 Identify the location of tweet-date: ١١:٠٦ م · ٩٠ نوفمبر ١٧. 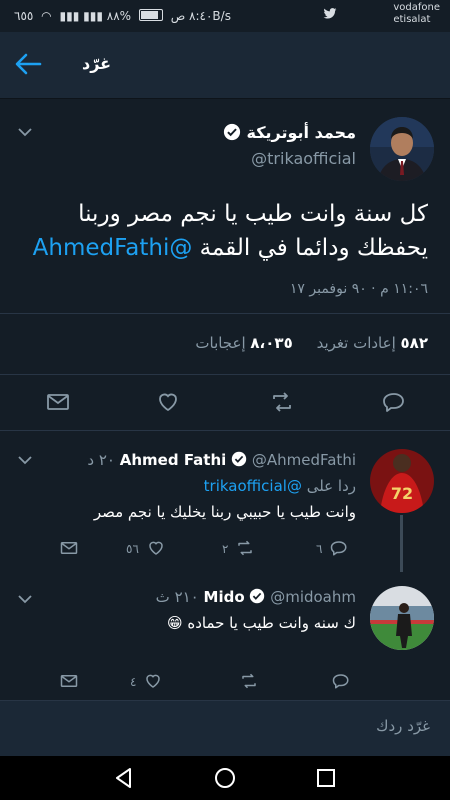
(358, 289).